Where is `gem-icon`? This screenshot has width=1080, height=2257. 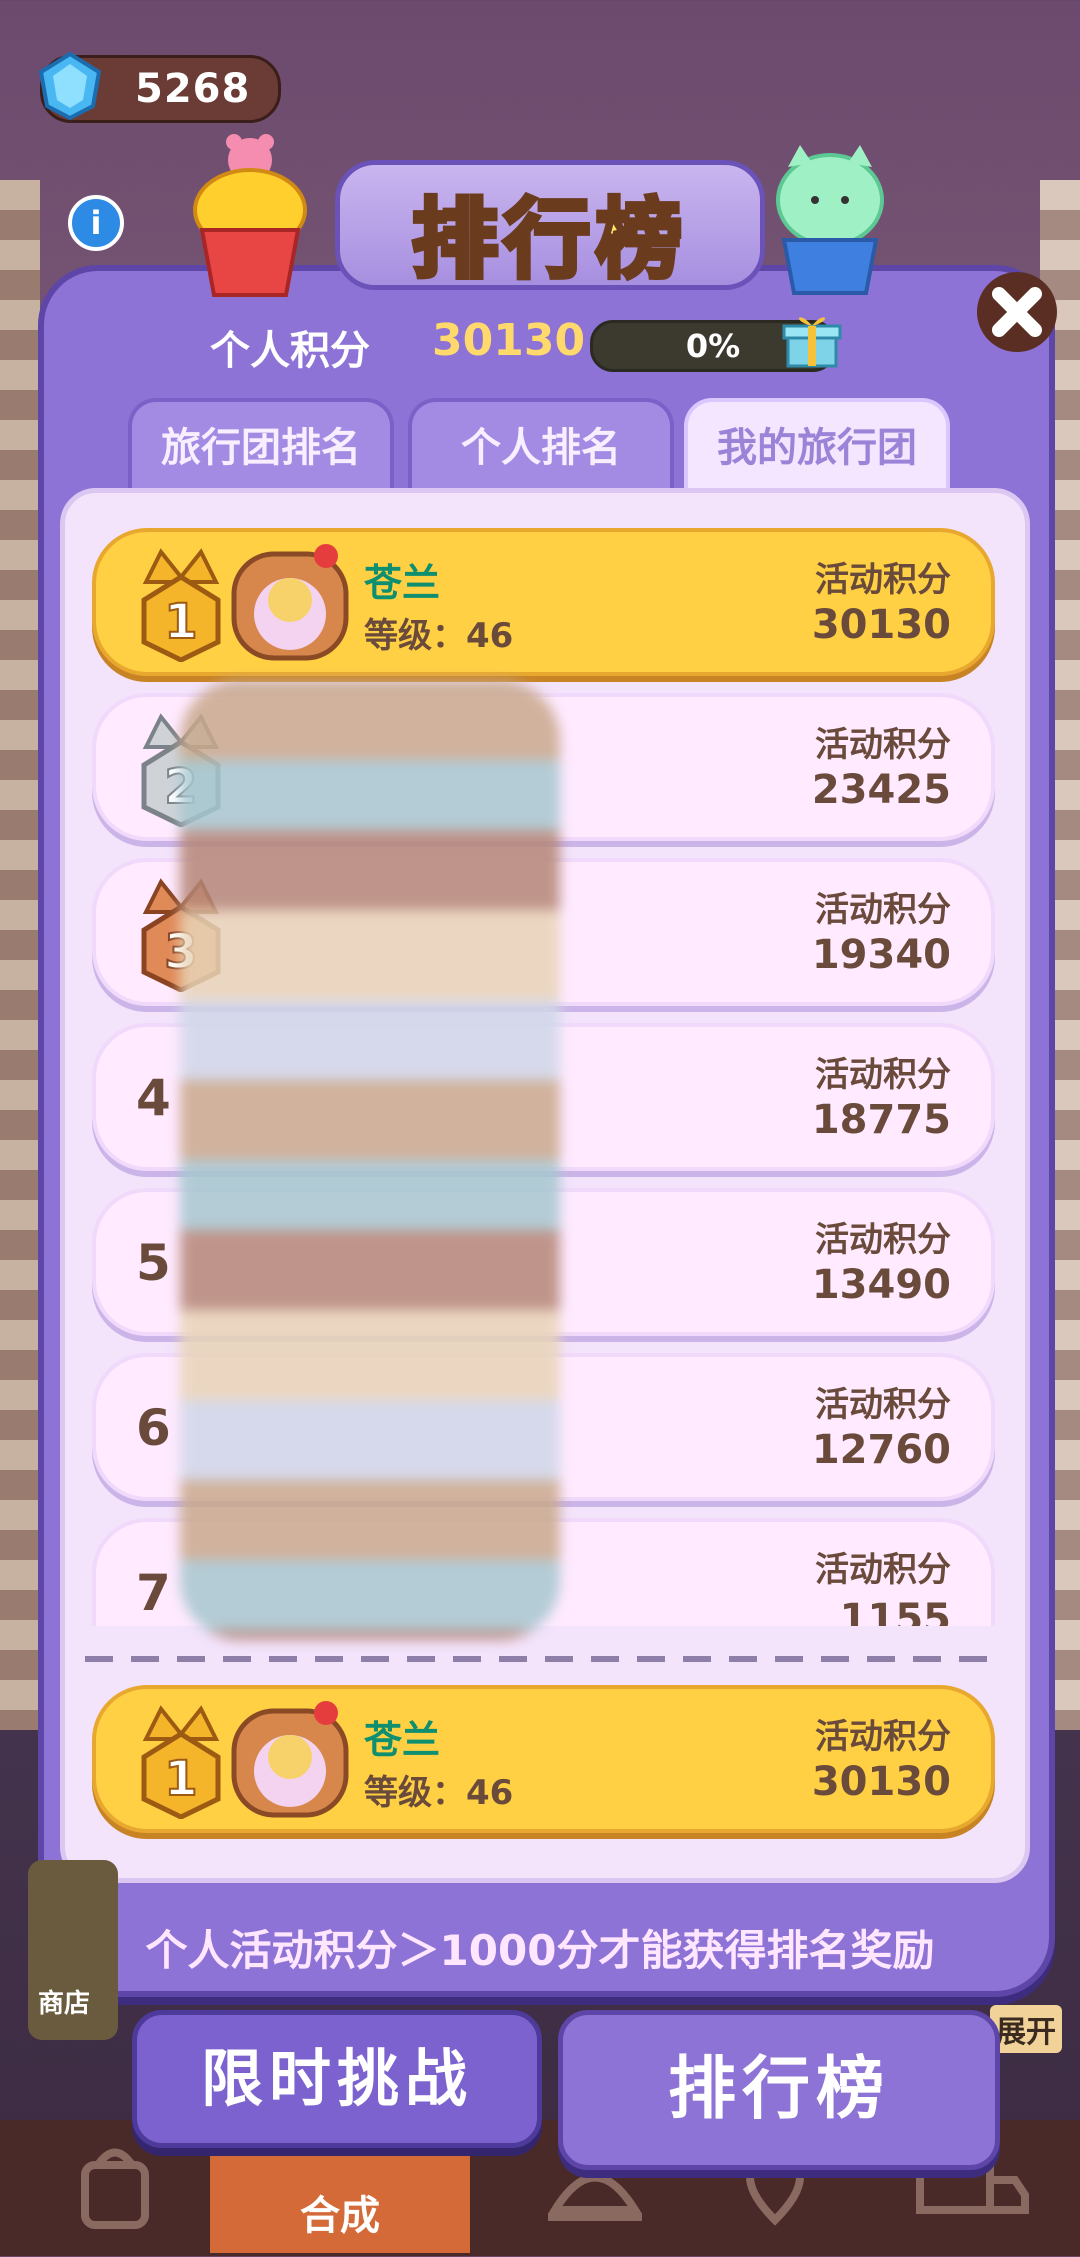
gem-icon is located at coordinates (70, 86).